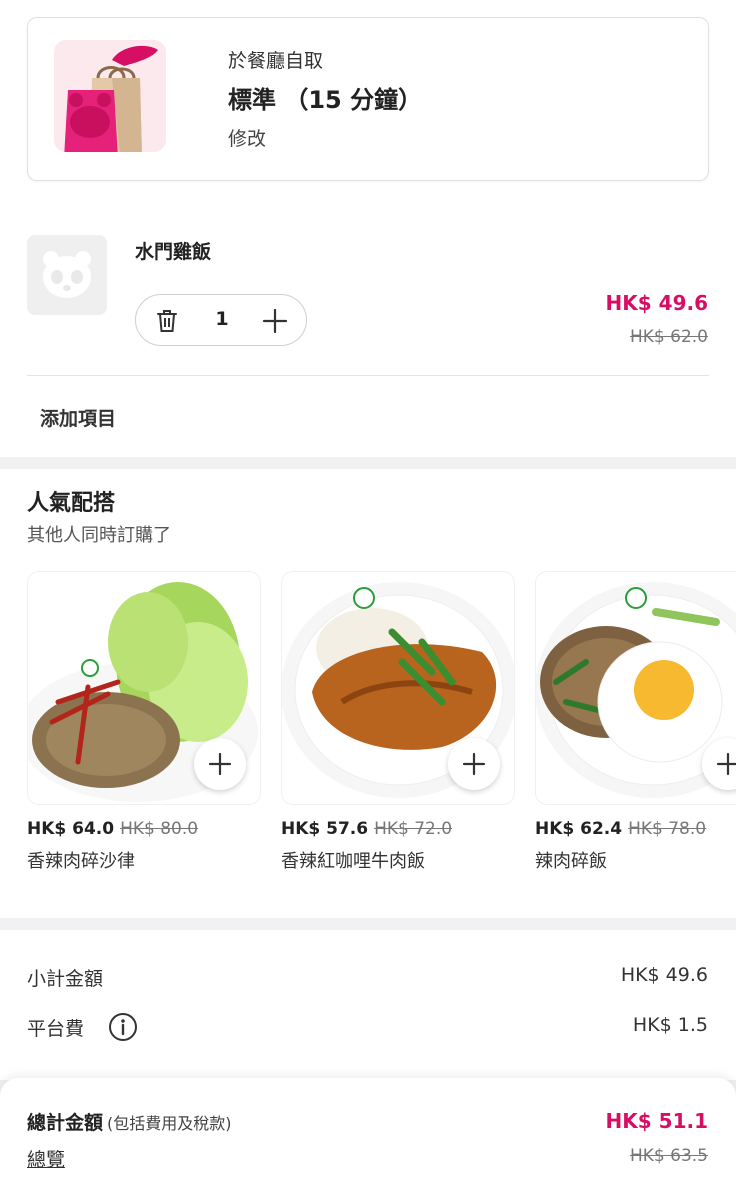  I want to click on dish-price-row: HK$ 57.6 HK$ 72.0, so click(398, 829).